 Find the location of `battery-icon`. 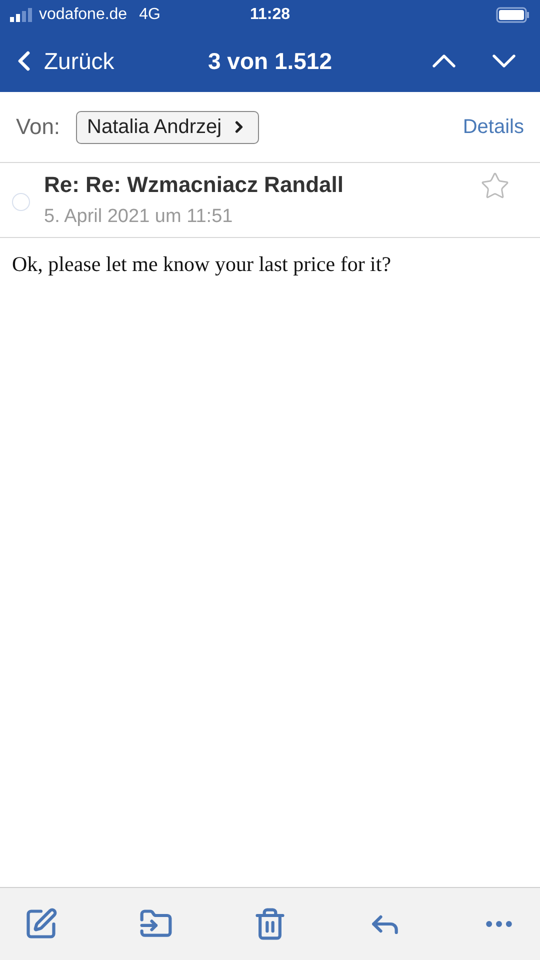

battery-icon is located at coordinates (513, 15).